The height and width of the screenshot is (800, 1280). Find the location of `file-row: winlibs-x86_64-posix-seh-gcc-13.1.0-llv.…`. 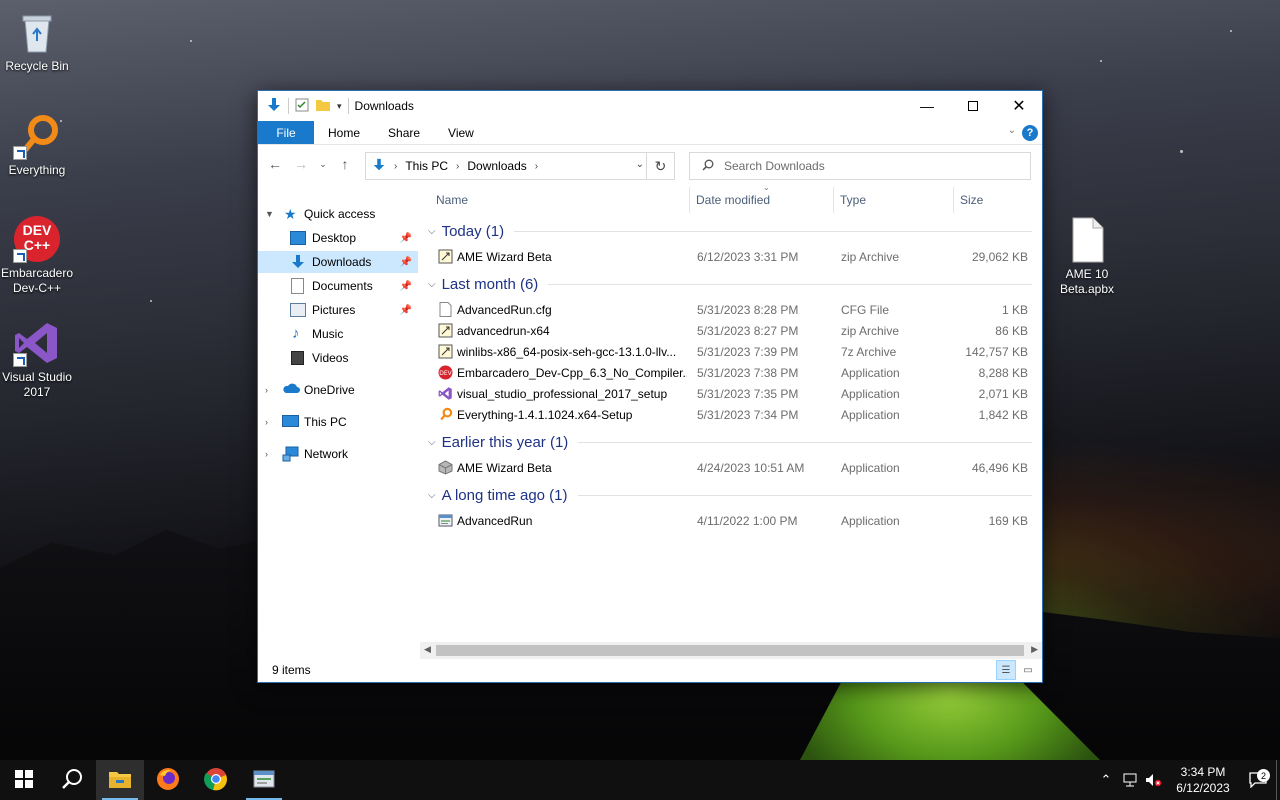

file-row: winlibs-x86_64-posix-seh-gcc-13.1.0-llv.… is located at coordinates (731, 351).